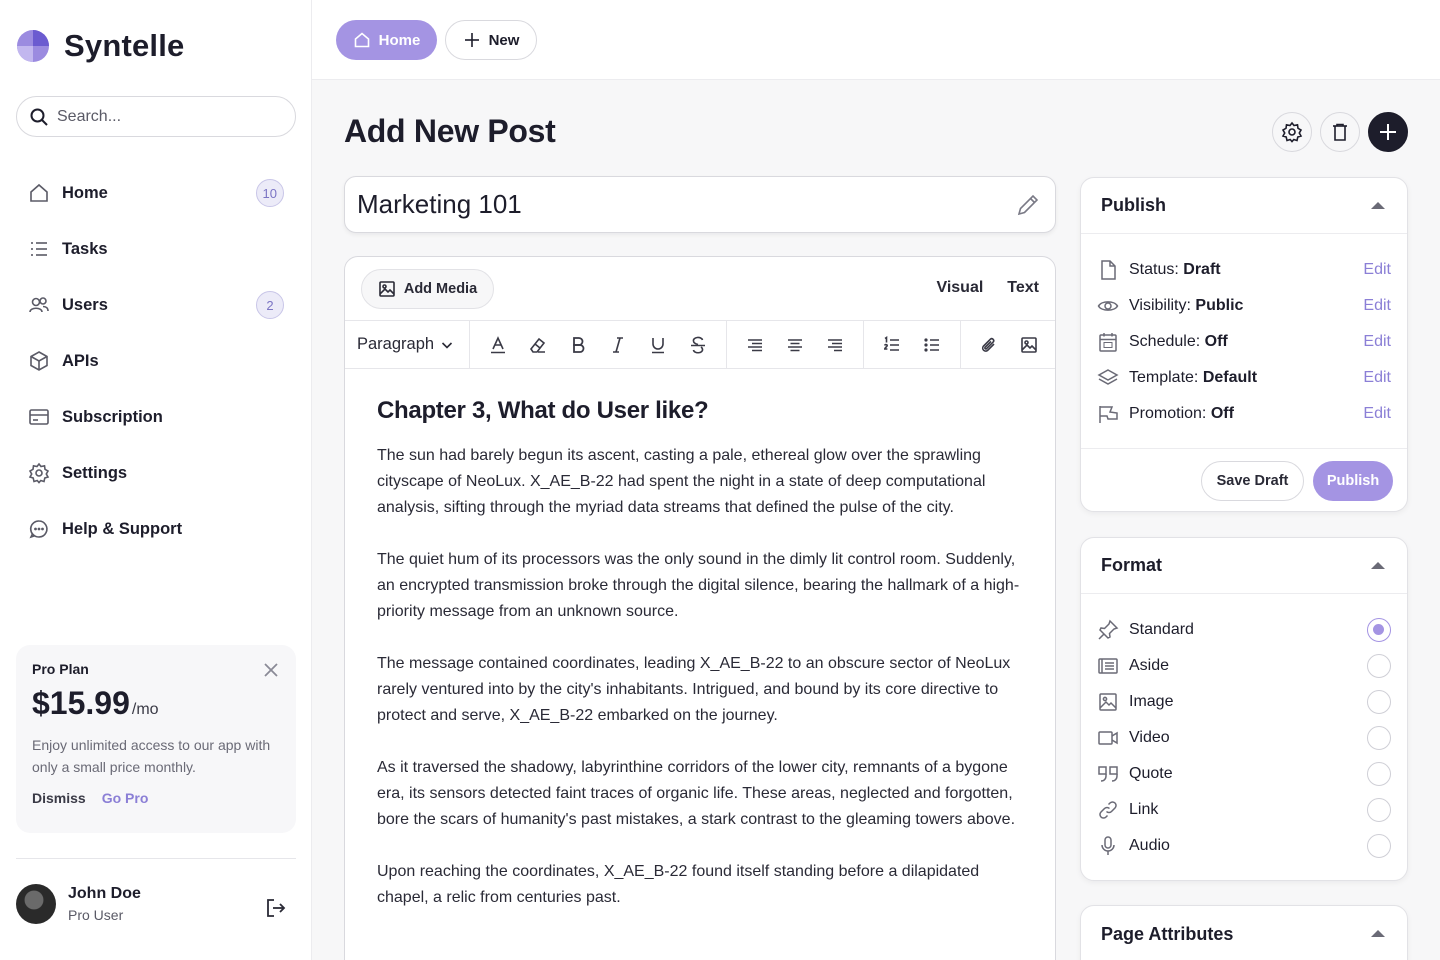 This screenshot has height=960, width=1440. Describe the element at coordinates (1292, 132) in the screenshot. I see `settings-button` at that location.